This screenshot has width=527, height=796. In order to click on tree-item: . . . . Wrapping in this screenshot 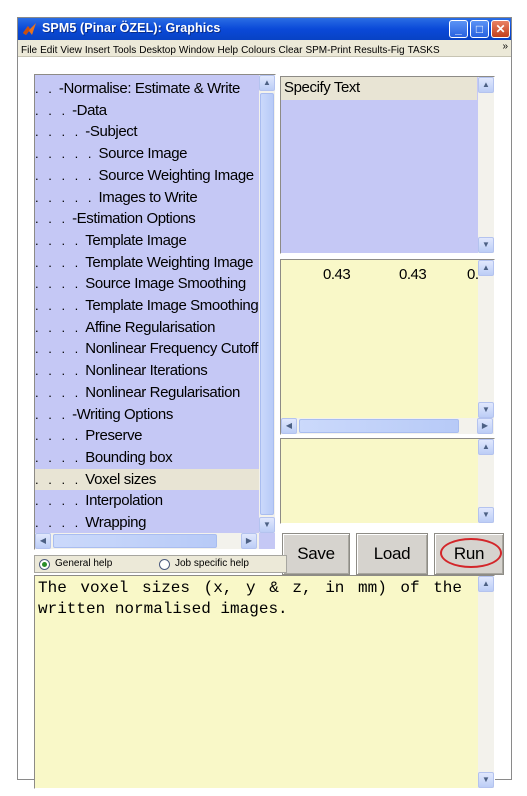, I will do `click(147, 522)`.